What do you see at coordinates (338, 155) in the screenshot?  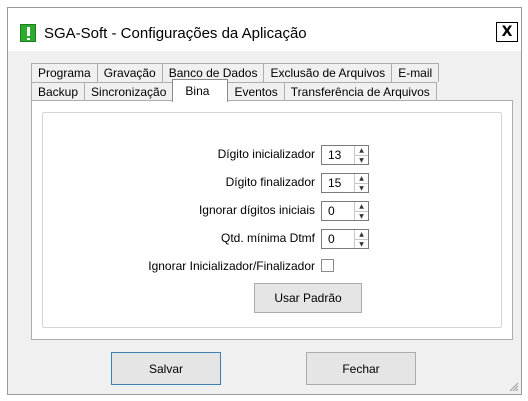 I see `digito-inicializador-value: 13` at bounding box center [338, 155].